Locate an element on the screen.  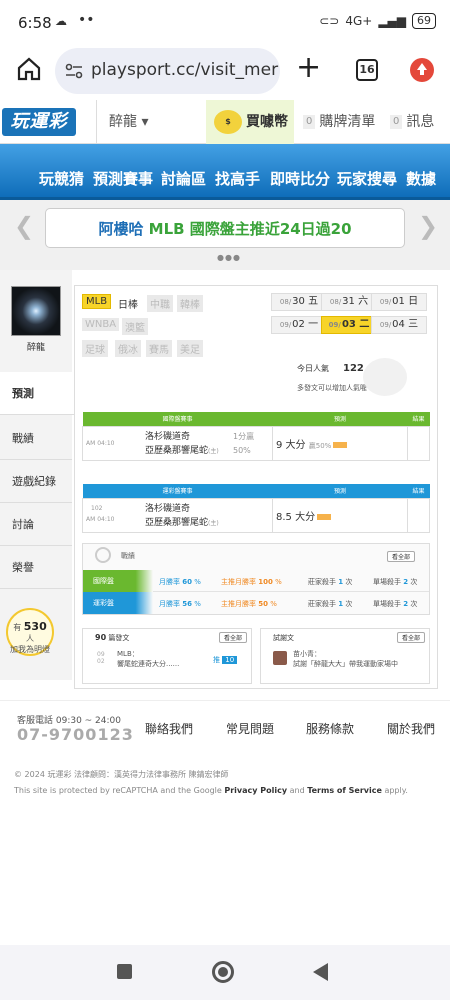
posts-view-all-button: 看全部 is located at coordinates (233, 637).